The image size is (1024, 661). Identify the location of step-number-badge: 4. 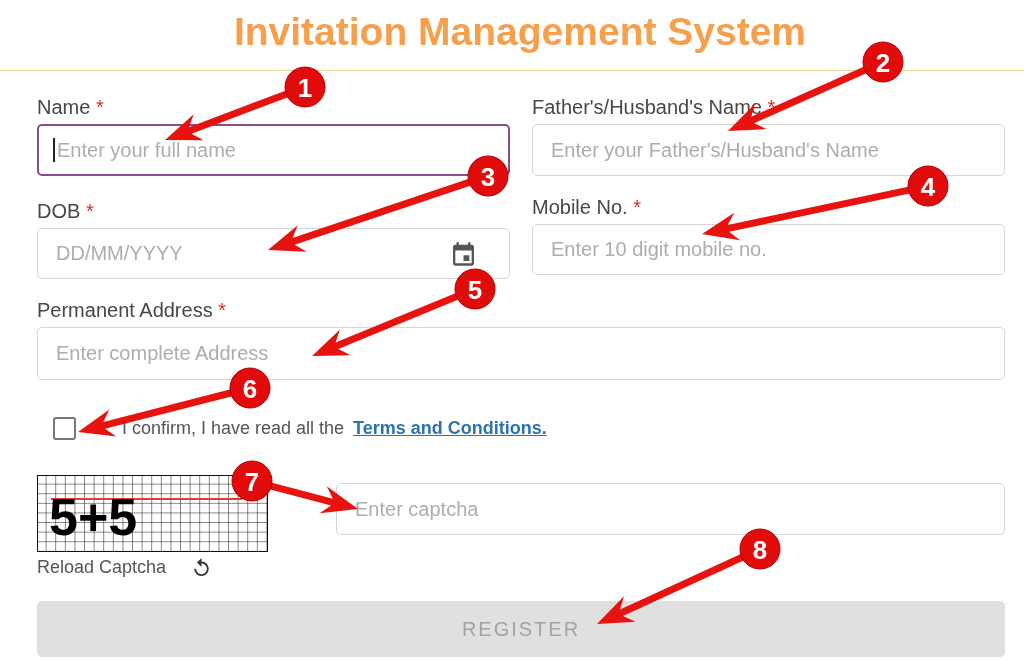
(928, 186).